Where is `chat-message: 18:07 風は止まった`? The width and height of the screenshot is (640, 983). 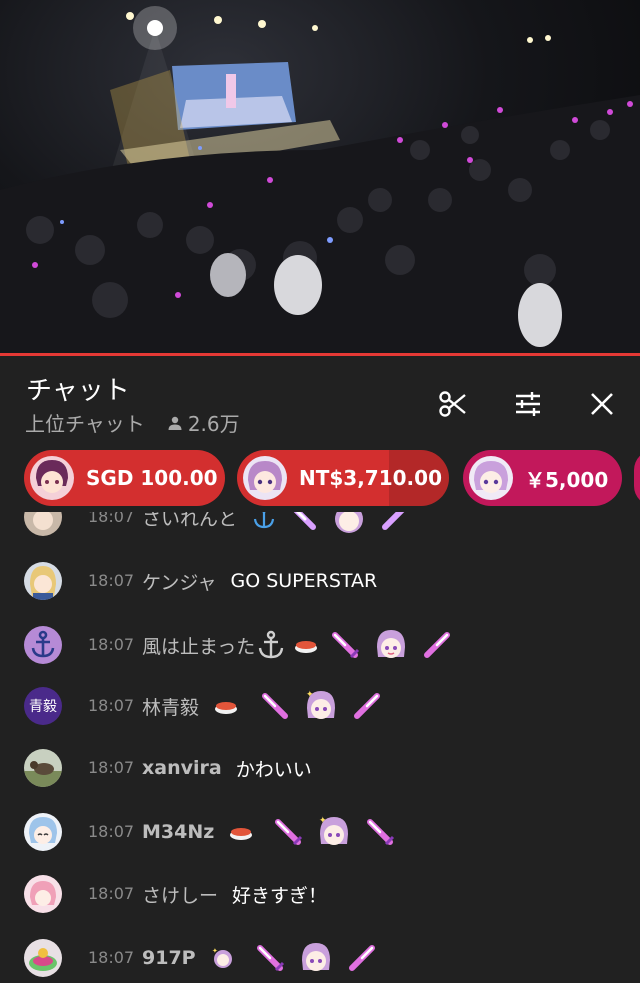 chat-message: 18:07 風は止まった is located at coordinates (320, 645).